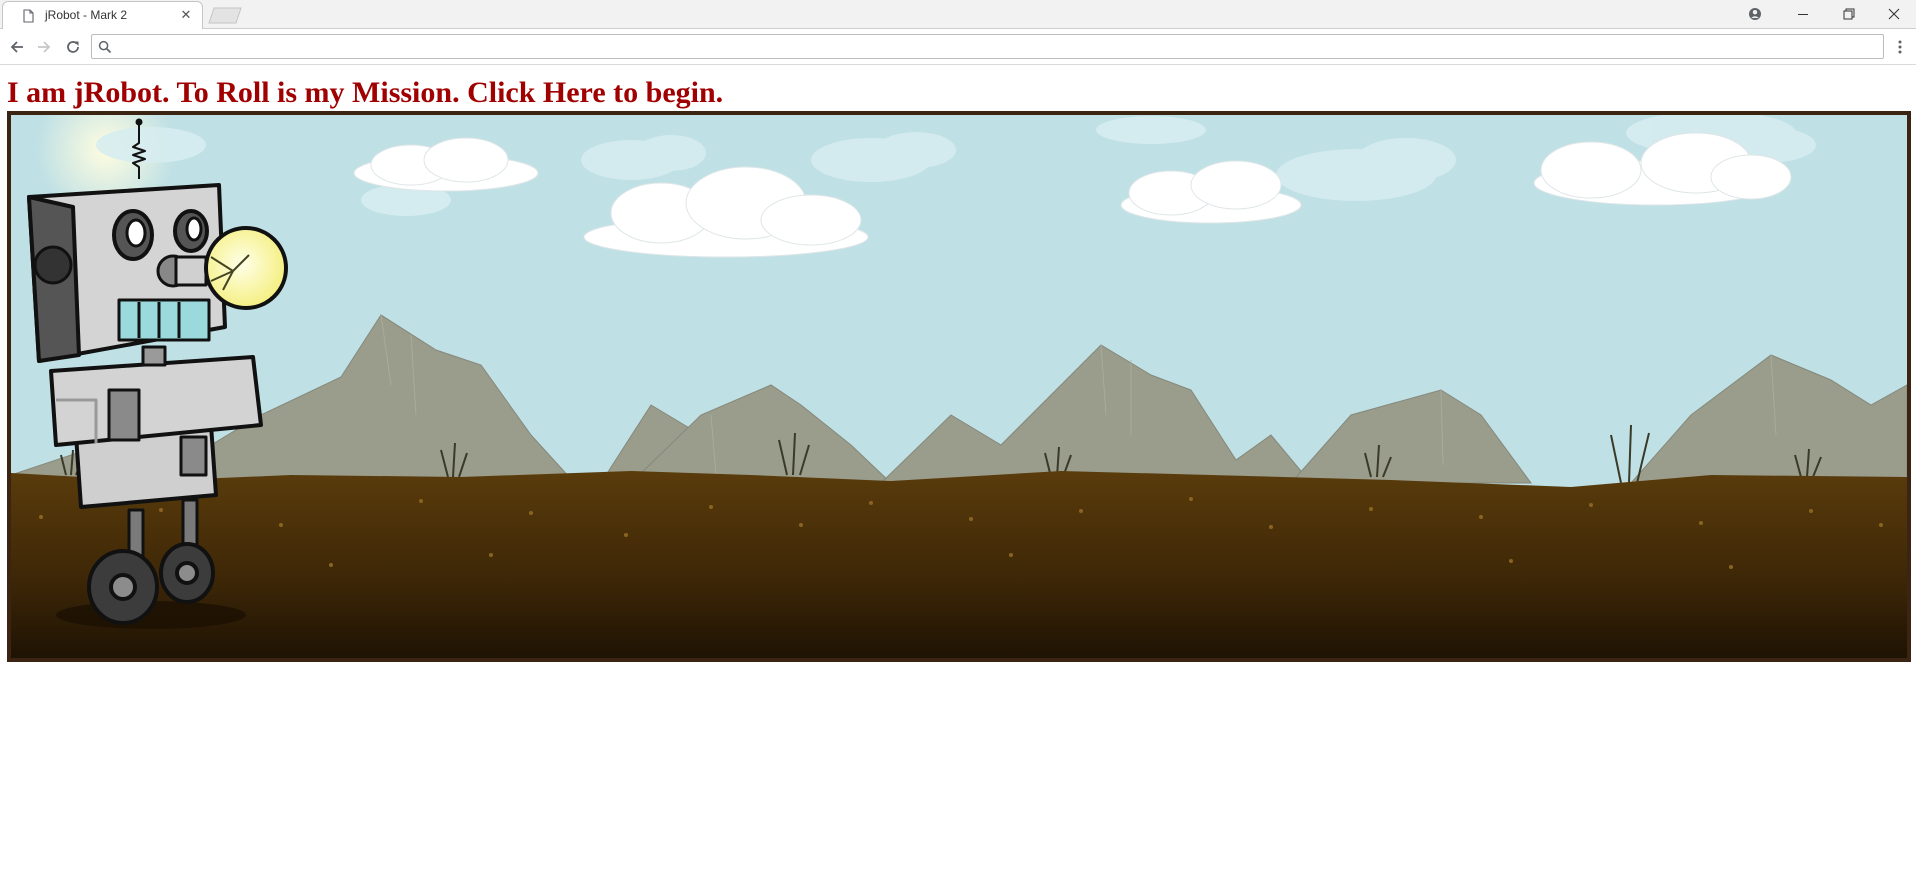 This screenshot has height=888, width=1916. I want to click on address-bar, so click(987, 46).